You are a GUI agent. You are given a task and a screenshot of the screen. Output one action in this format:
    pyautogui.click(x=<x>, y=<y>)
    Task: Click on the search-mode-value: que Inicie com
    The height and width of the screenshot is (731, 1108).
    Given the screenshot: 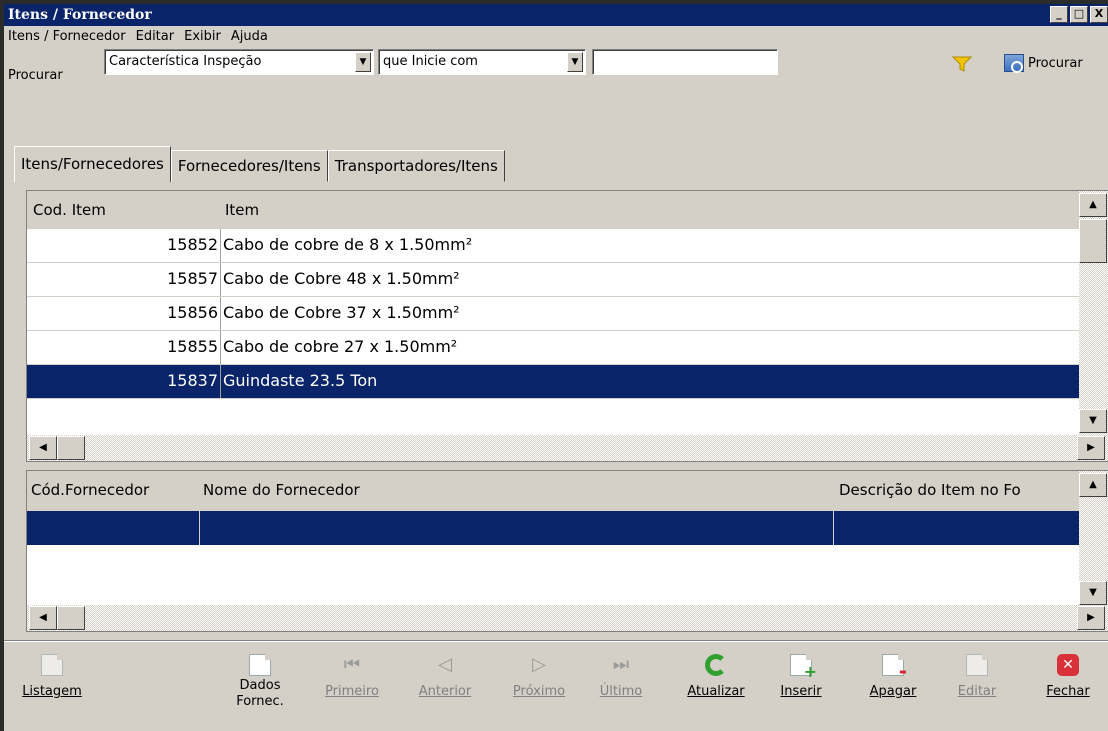 What is the action you would take?
    pyautogui.click(x=430, y=61)
    